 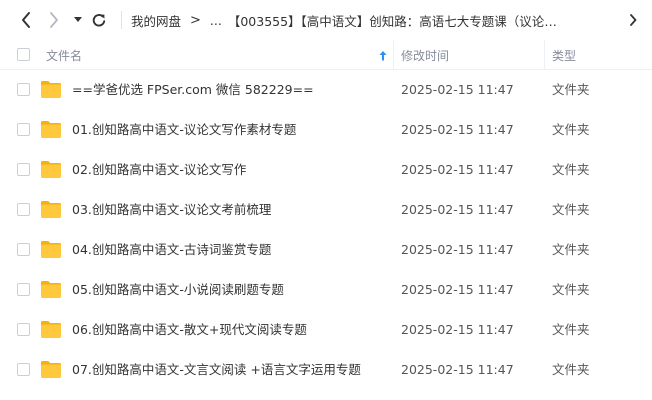 I want to click on toolbar-divider, so click(x=121, y=20).